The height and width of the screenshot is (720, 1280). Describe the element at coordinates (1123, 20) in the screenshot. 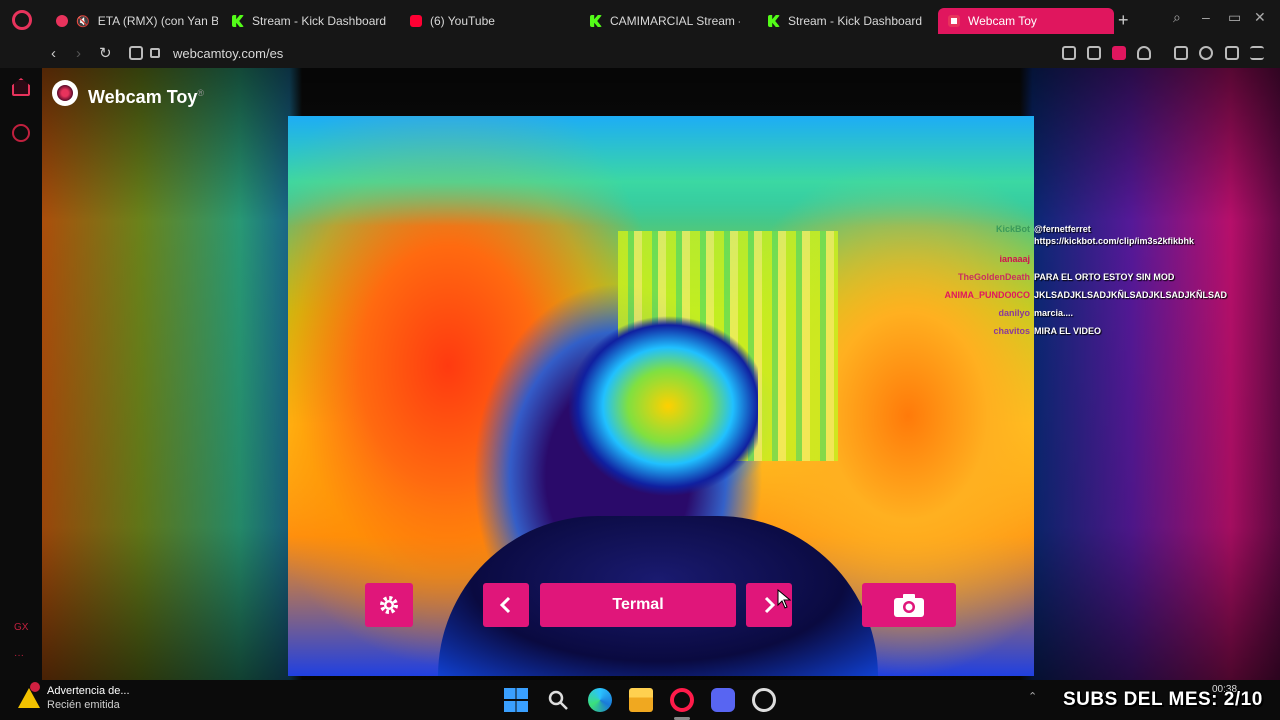

I see `new-tab-button: +` at that location.